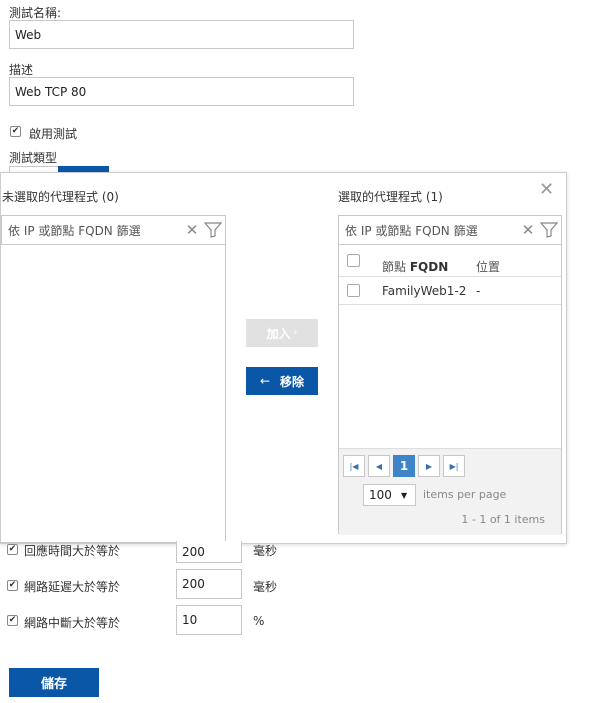 The height and width of the screenshot is (703, 594). What do you see at coordinates (35, 13) in the screenshot?
I see `test-name-label: 測試名稱:` at bounding box center [35, 13].